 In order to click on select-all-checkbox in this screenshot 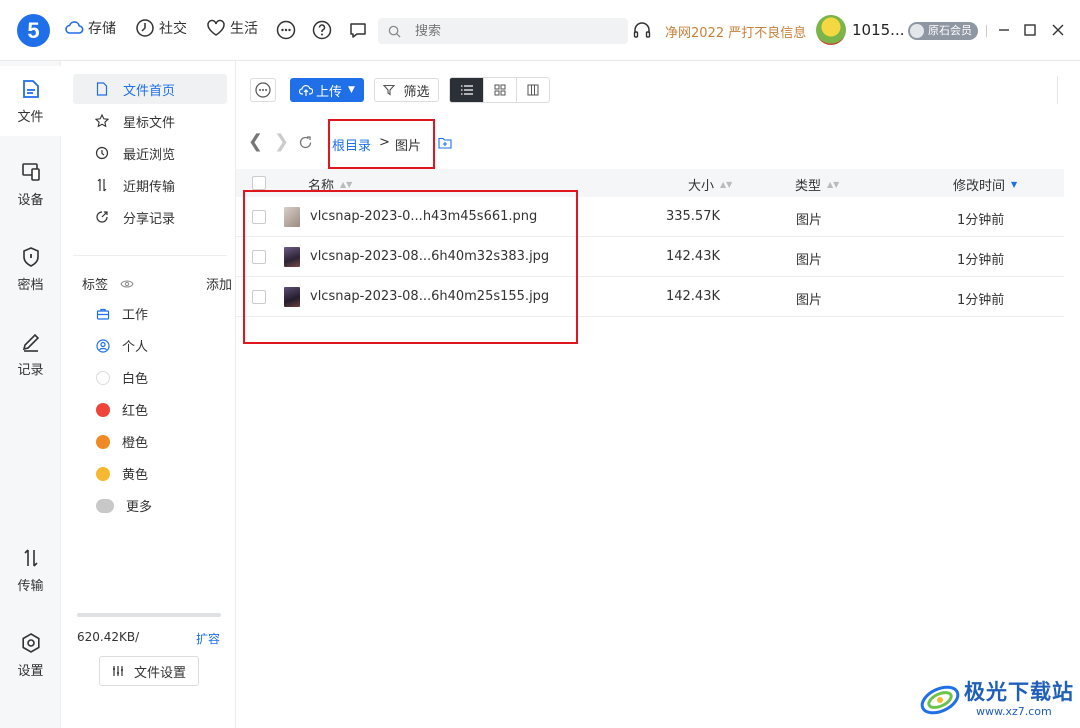, I will do `click(259, 183)`.